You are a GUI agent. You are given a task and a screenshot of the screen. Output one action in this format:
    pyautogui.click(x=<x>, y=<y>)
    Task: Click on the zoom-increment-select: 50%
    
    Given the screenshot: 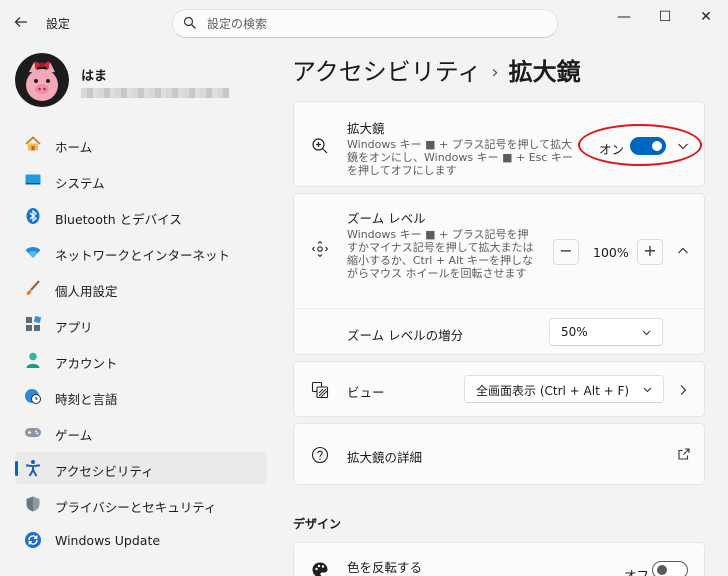 What is the action you would take?
    pyautogui.click(x=606, y=332)
    